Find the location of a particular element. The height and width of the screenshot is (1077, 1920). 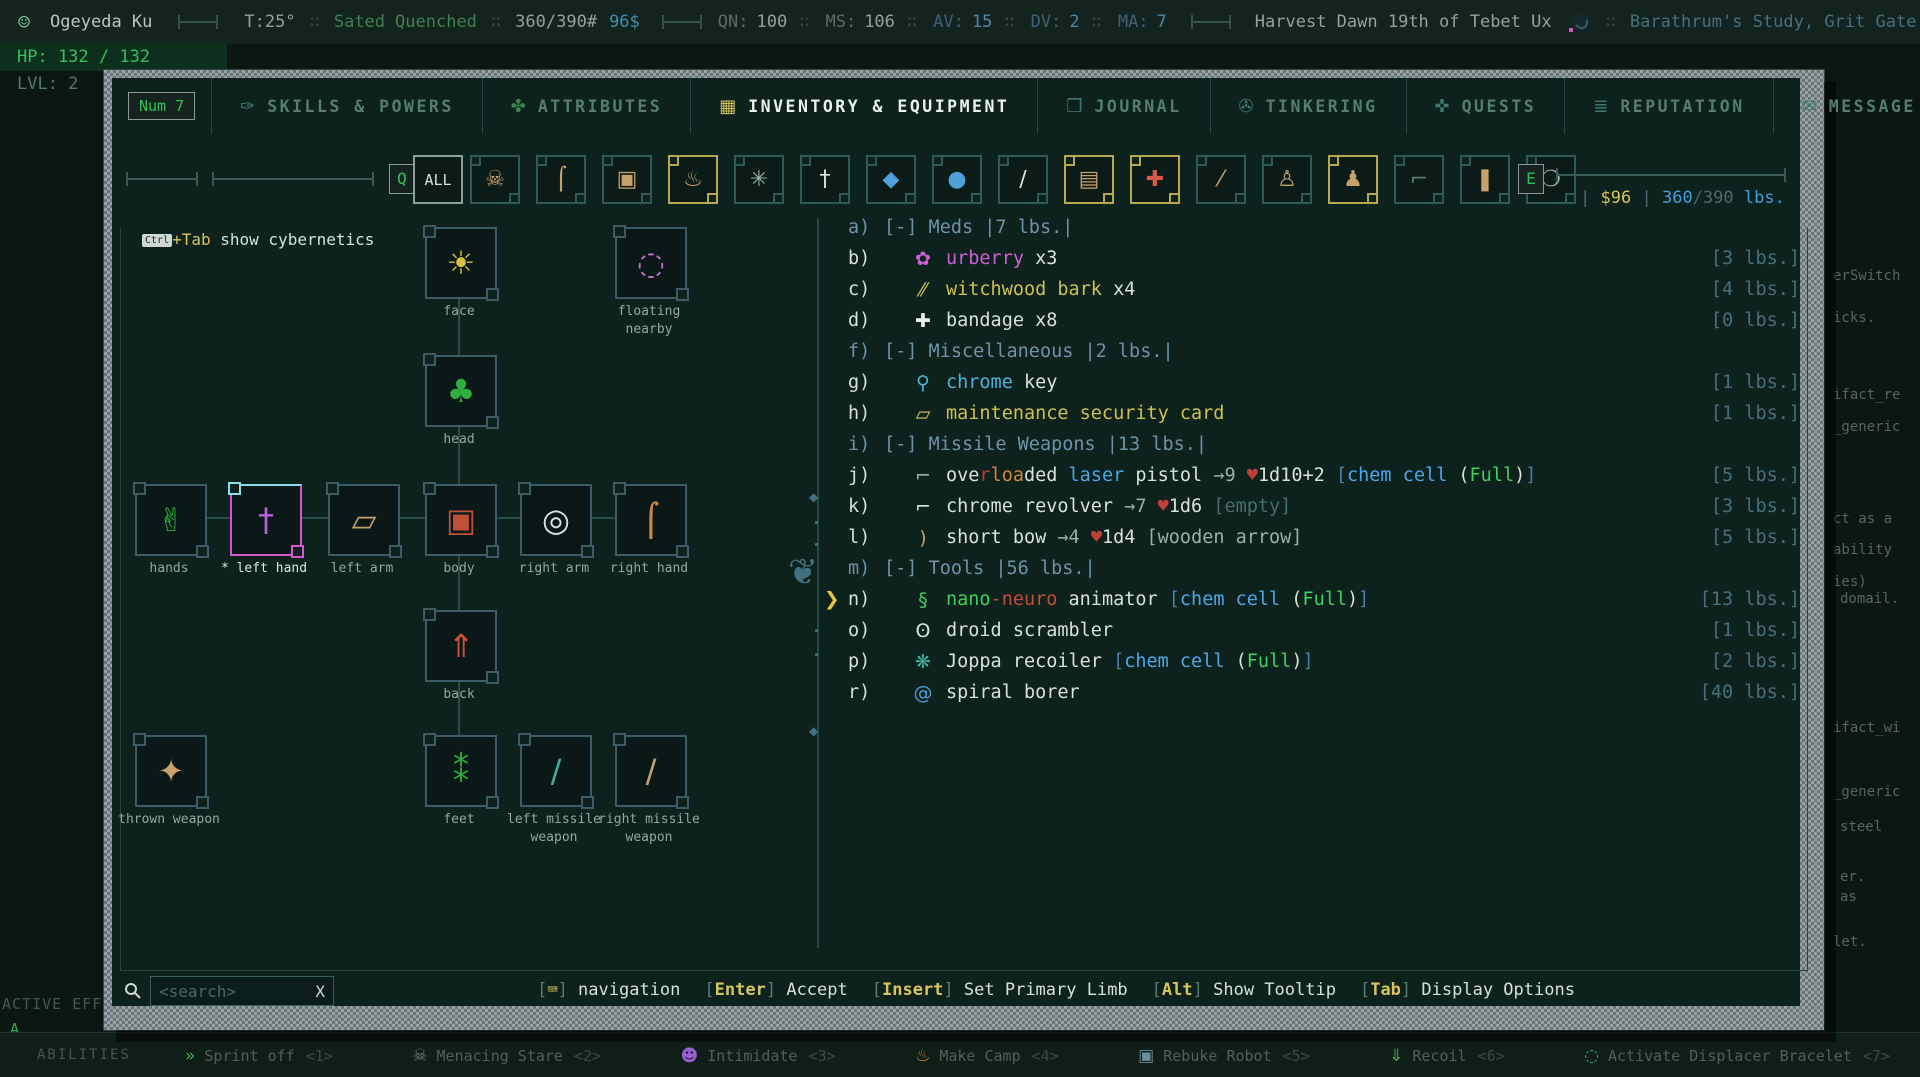

hint-navigation: [⌨] navigation is located at coordinates (608, 990).